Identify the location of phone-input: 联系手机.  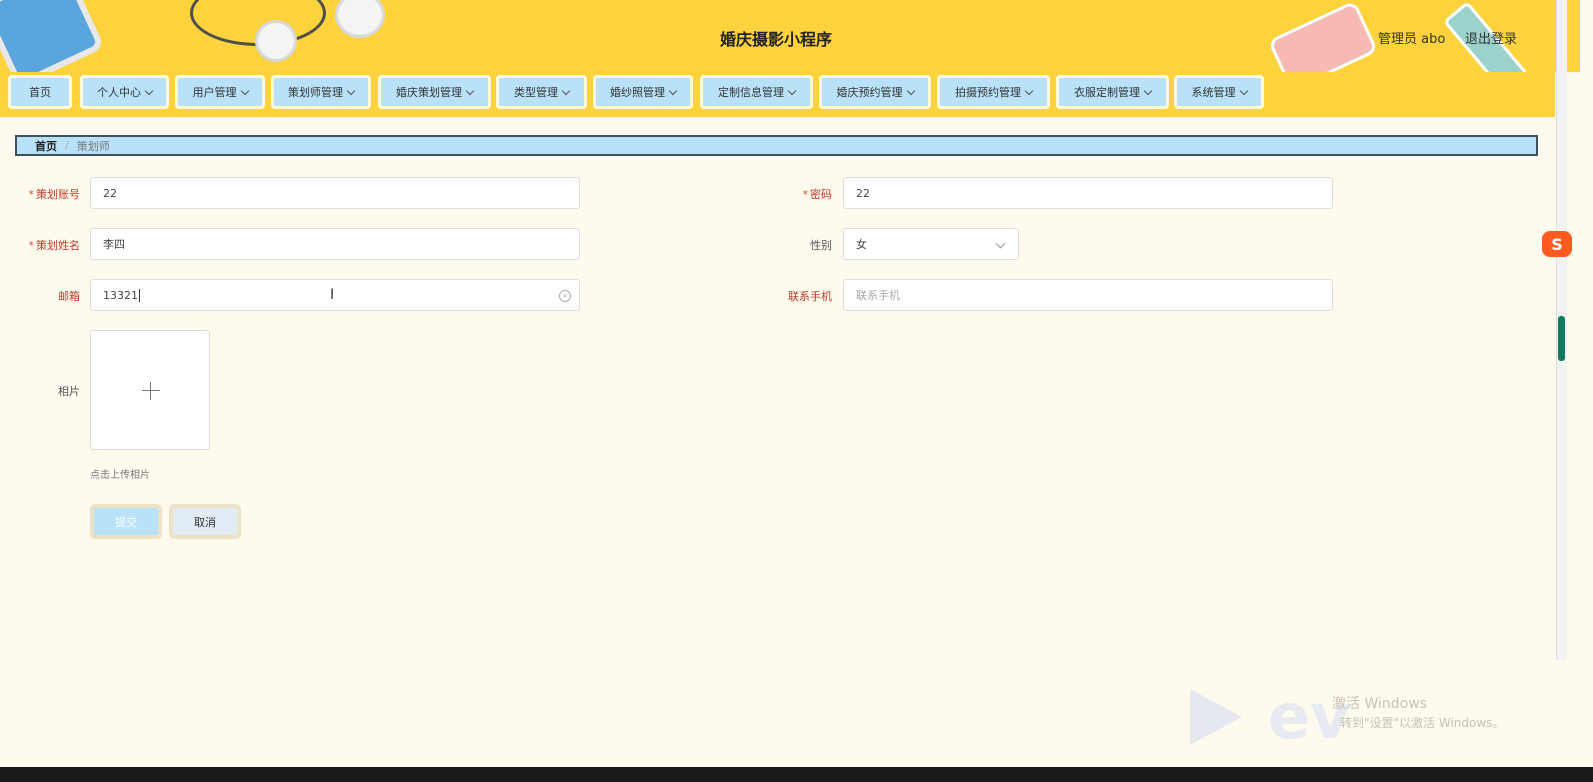
(1088, 295).